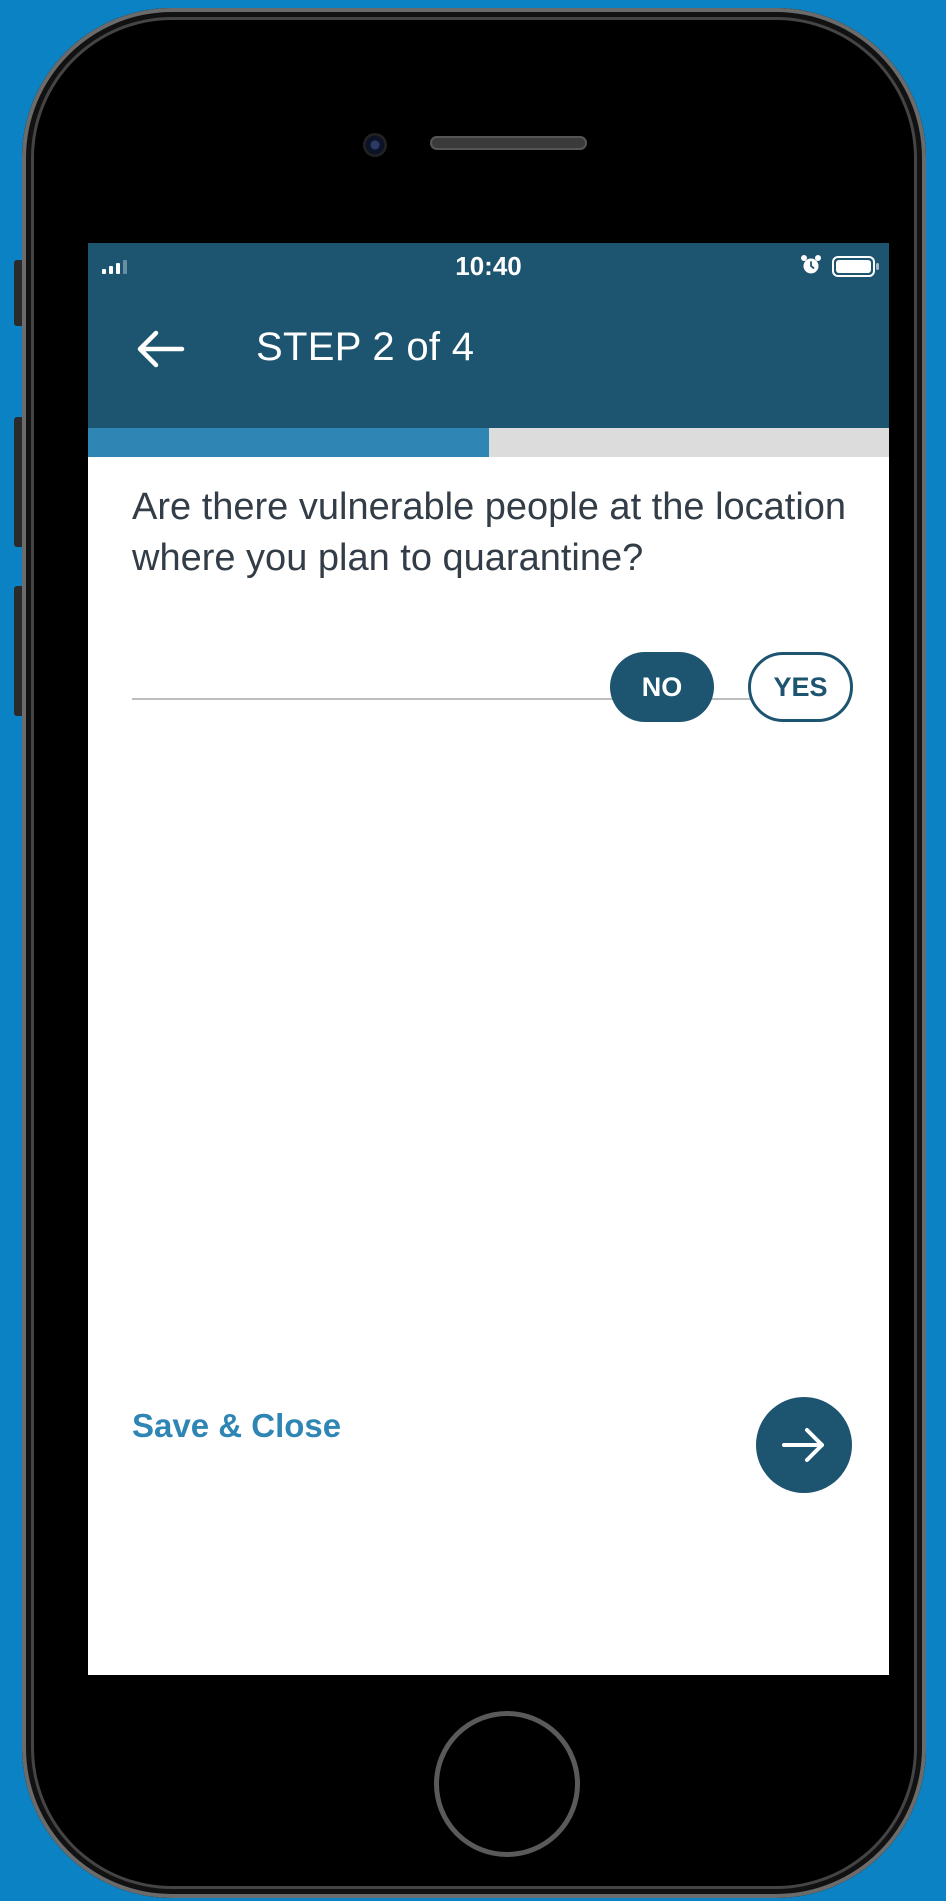 The width and height of the screenshot is (946, 1901). Describe the element at coordinates (507, 1784) in the screenshot. I see `home-button` at that location.